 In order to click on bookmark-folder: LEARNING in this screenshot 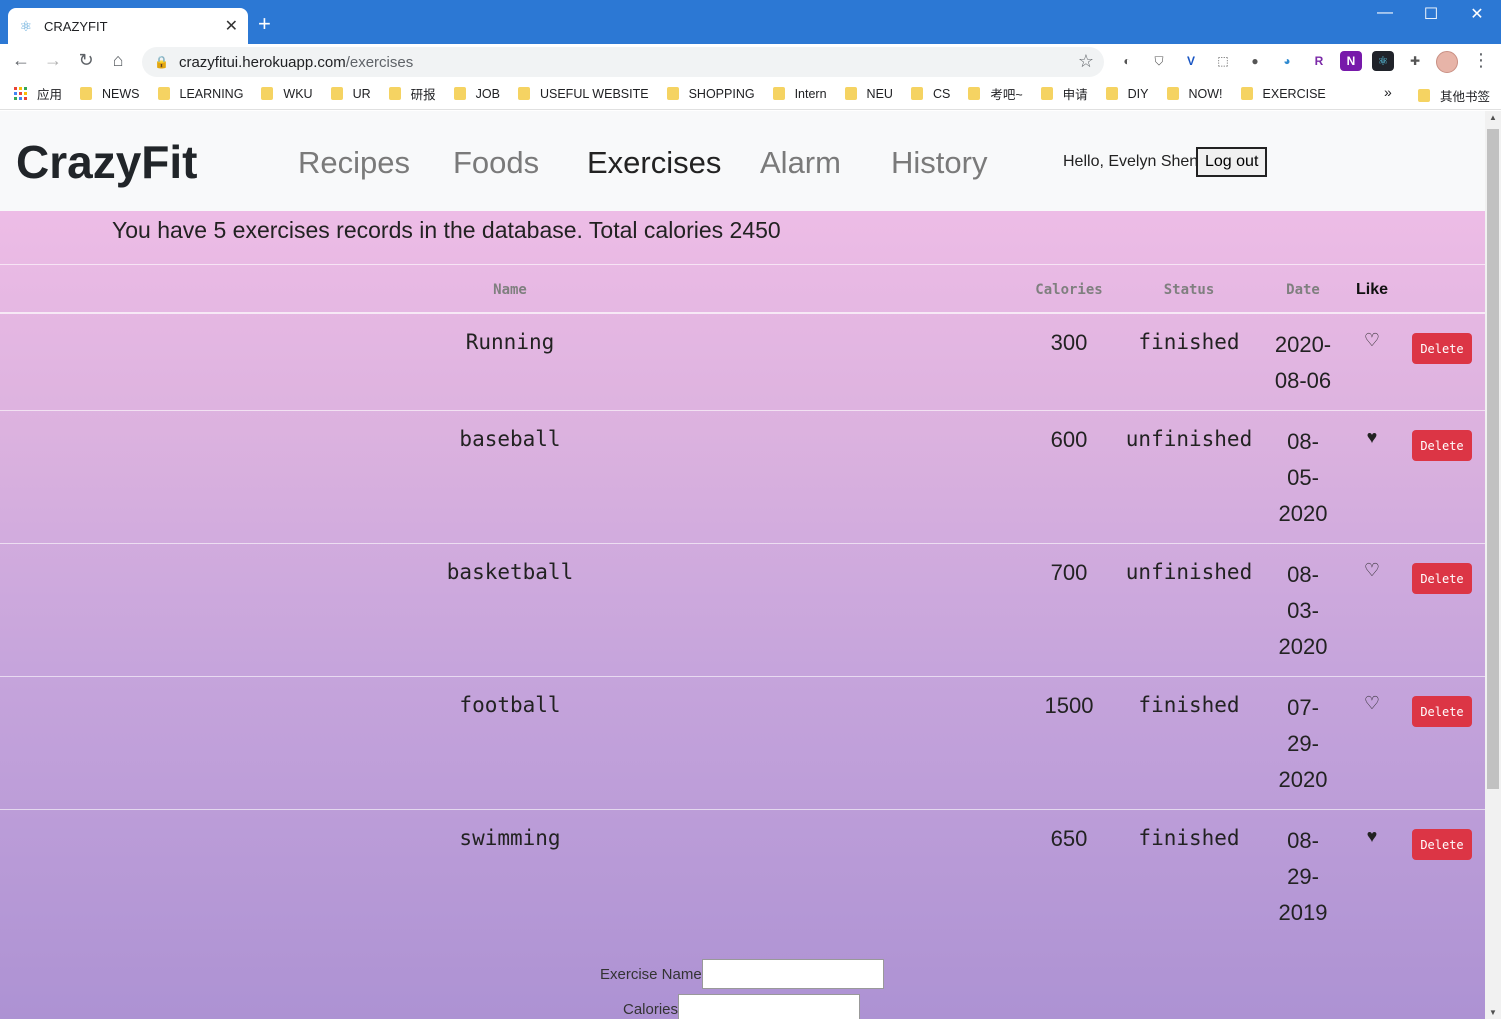, I will do `click(200, 94)`.